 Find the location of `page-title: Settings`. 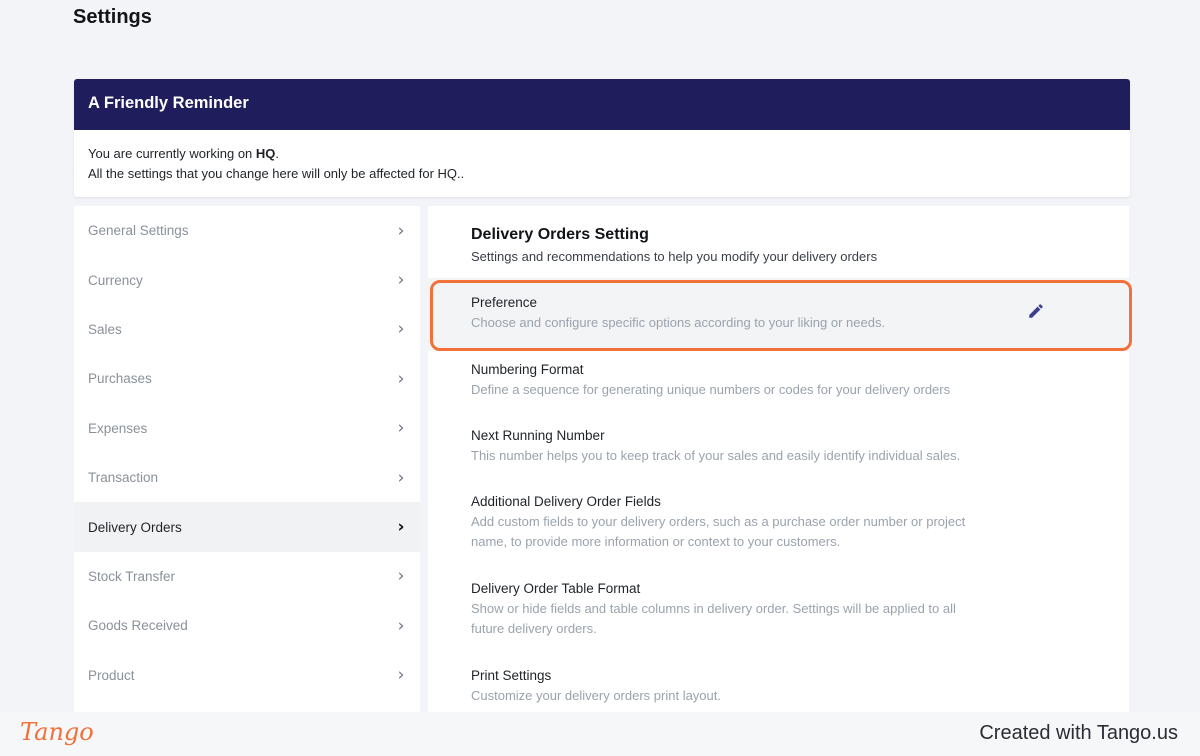

page-title: Settings is located at coordinates (112, 17).